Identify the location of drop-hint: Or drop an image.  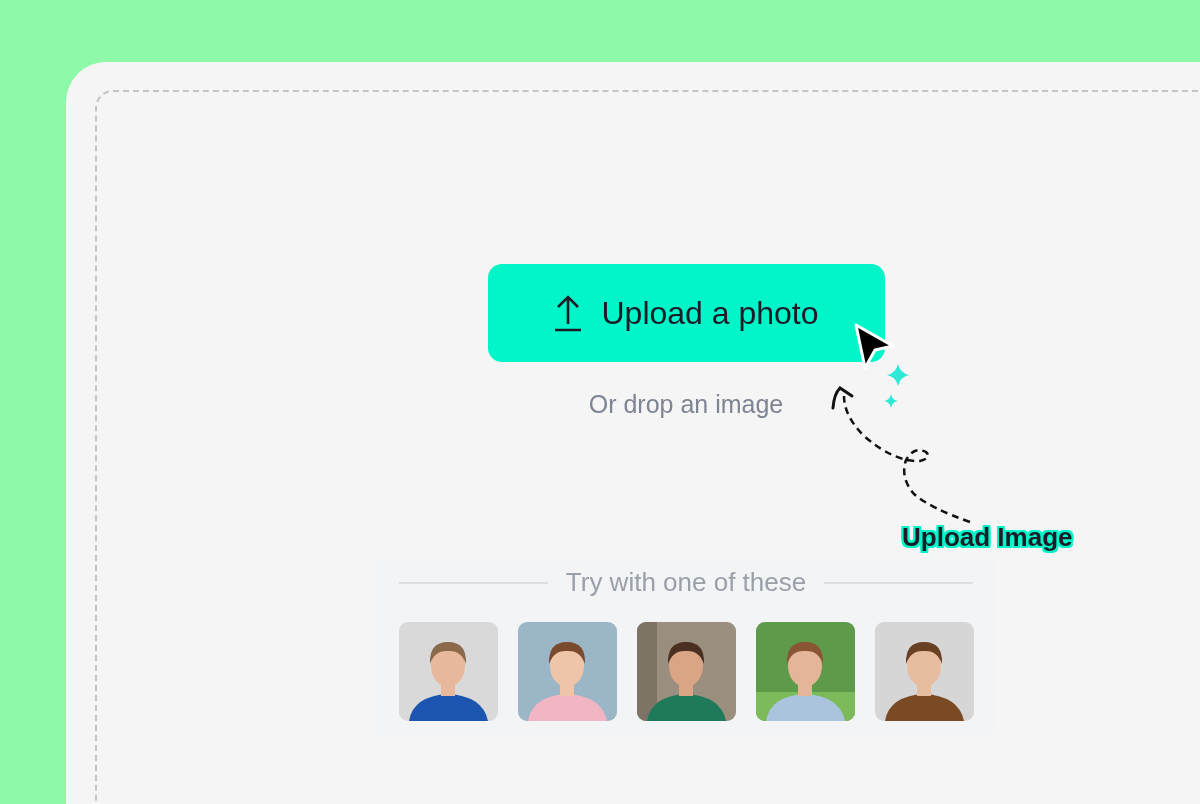
(686, 404).